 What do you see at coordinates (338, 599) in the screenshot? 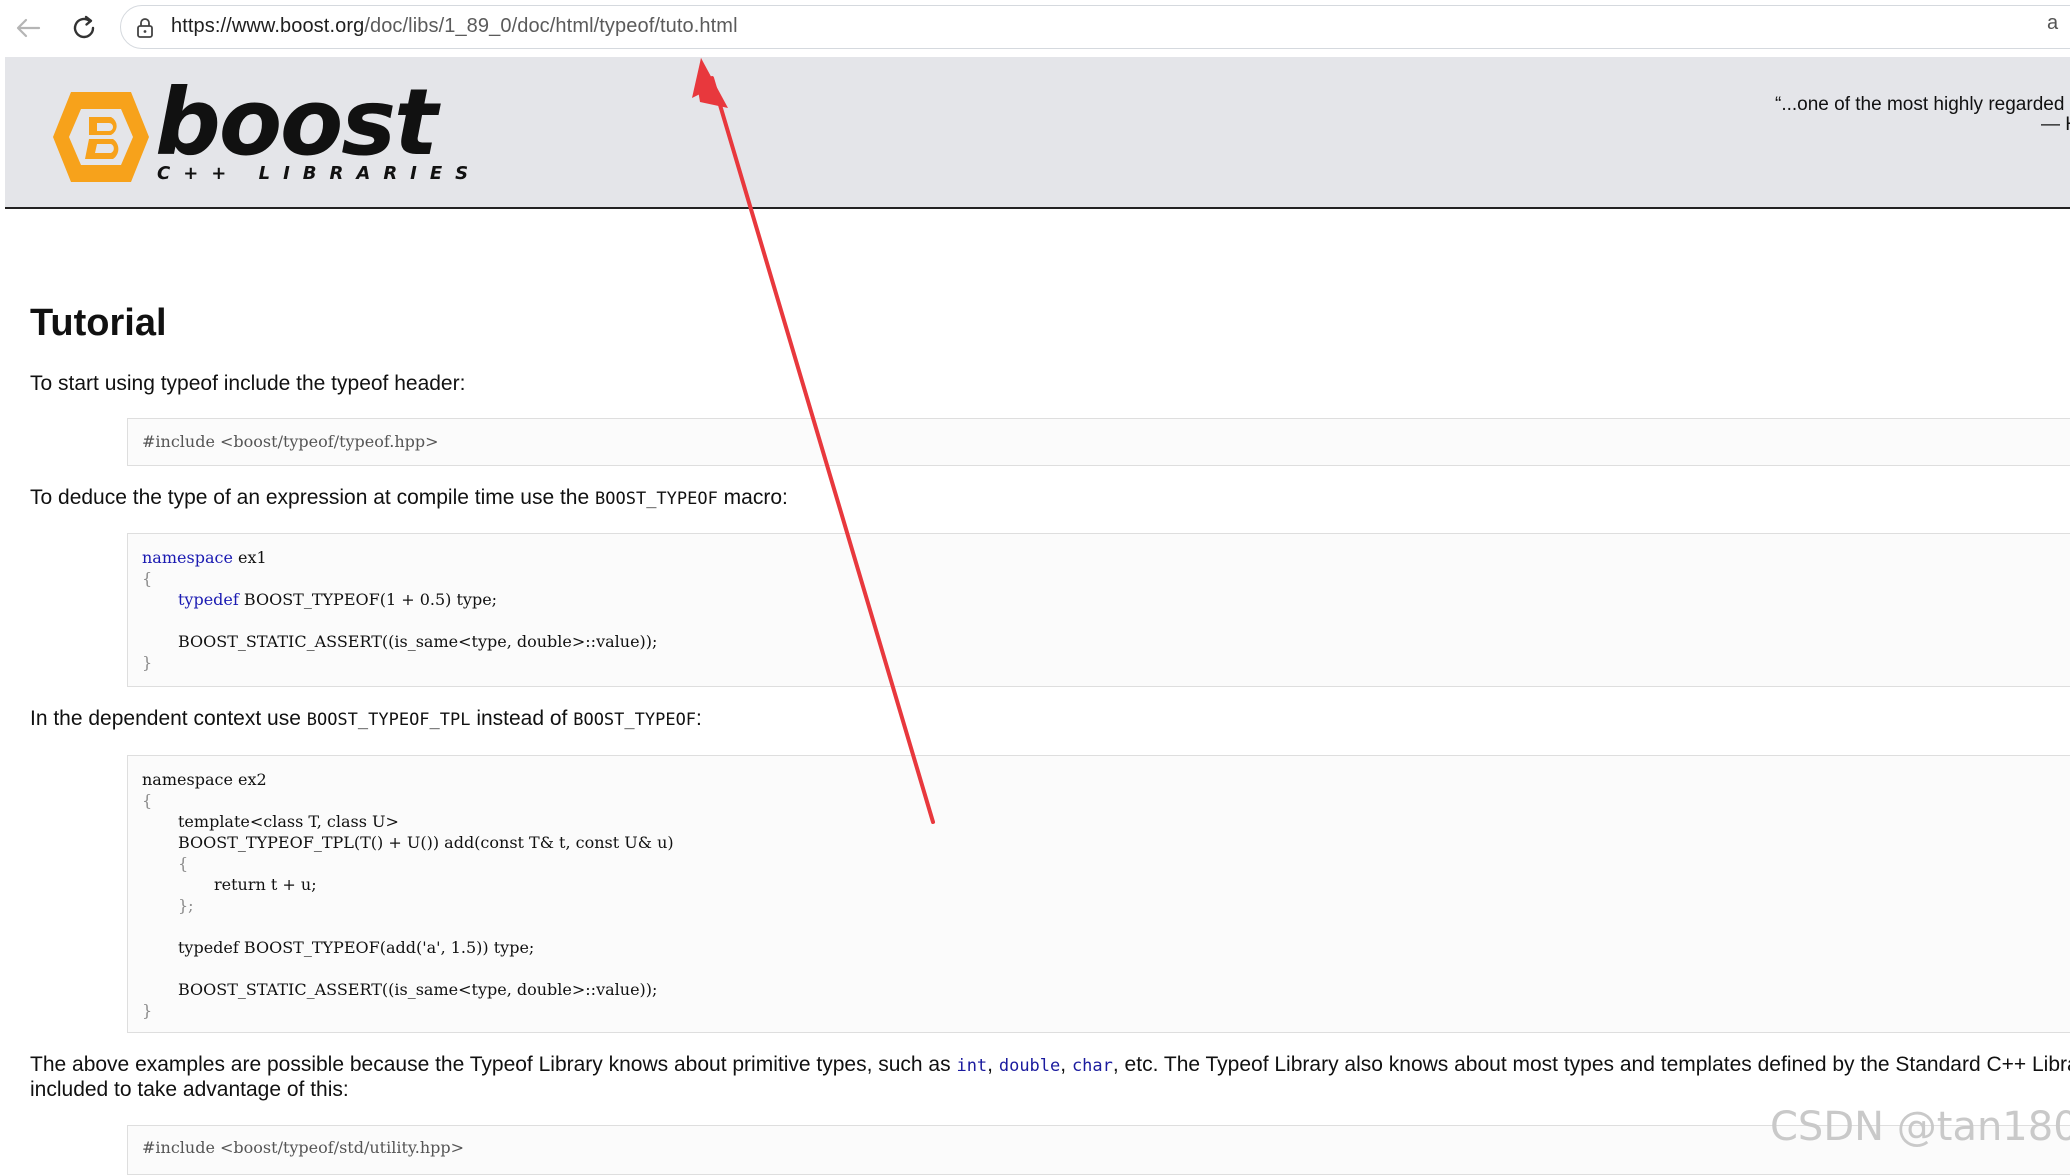
I see `code-line: typedef BOOST_TYPEOF(1 + 0.5) type;` at bounding box center [338, 599].